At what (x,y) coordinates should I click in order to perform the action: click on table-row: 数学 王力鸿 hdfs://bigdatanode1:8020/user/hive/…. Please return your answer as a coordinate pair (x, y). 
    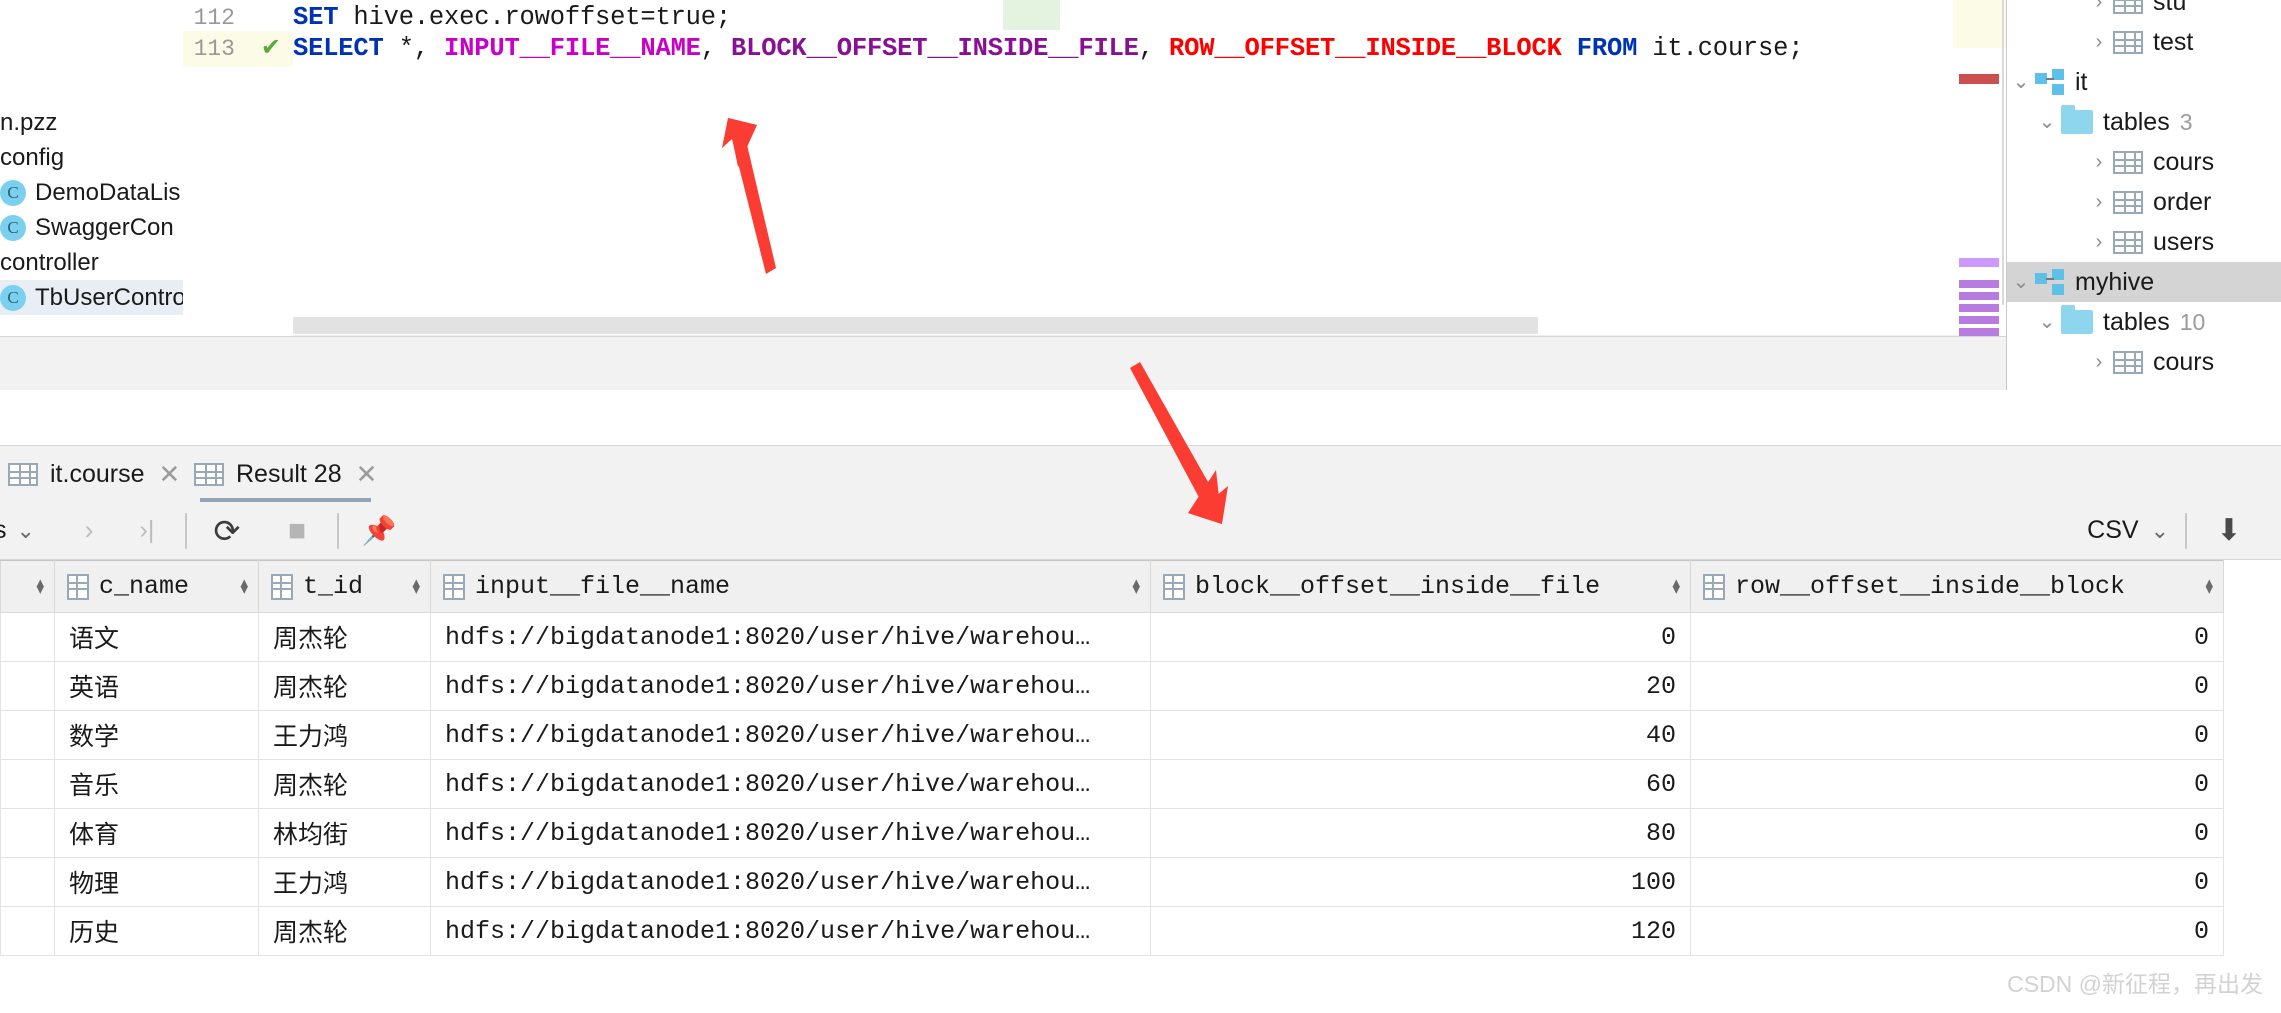
    Looking at the image, I should click on (1112, 735).